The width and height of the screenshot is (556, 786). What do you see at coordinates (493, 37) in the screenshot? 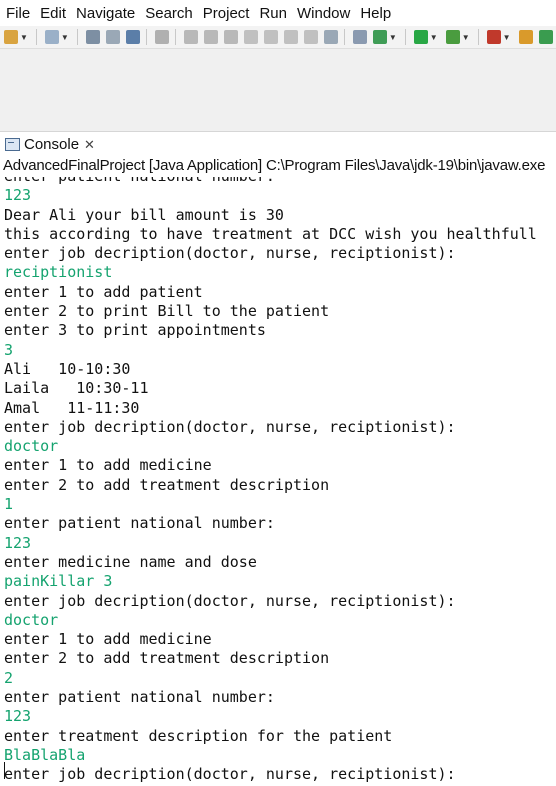
I see `external-tools-icon` at bounding box center [493, 37].